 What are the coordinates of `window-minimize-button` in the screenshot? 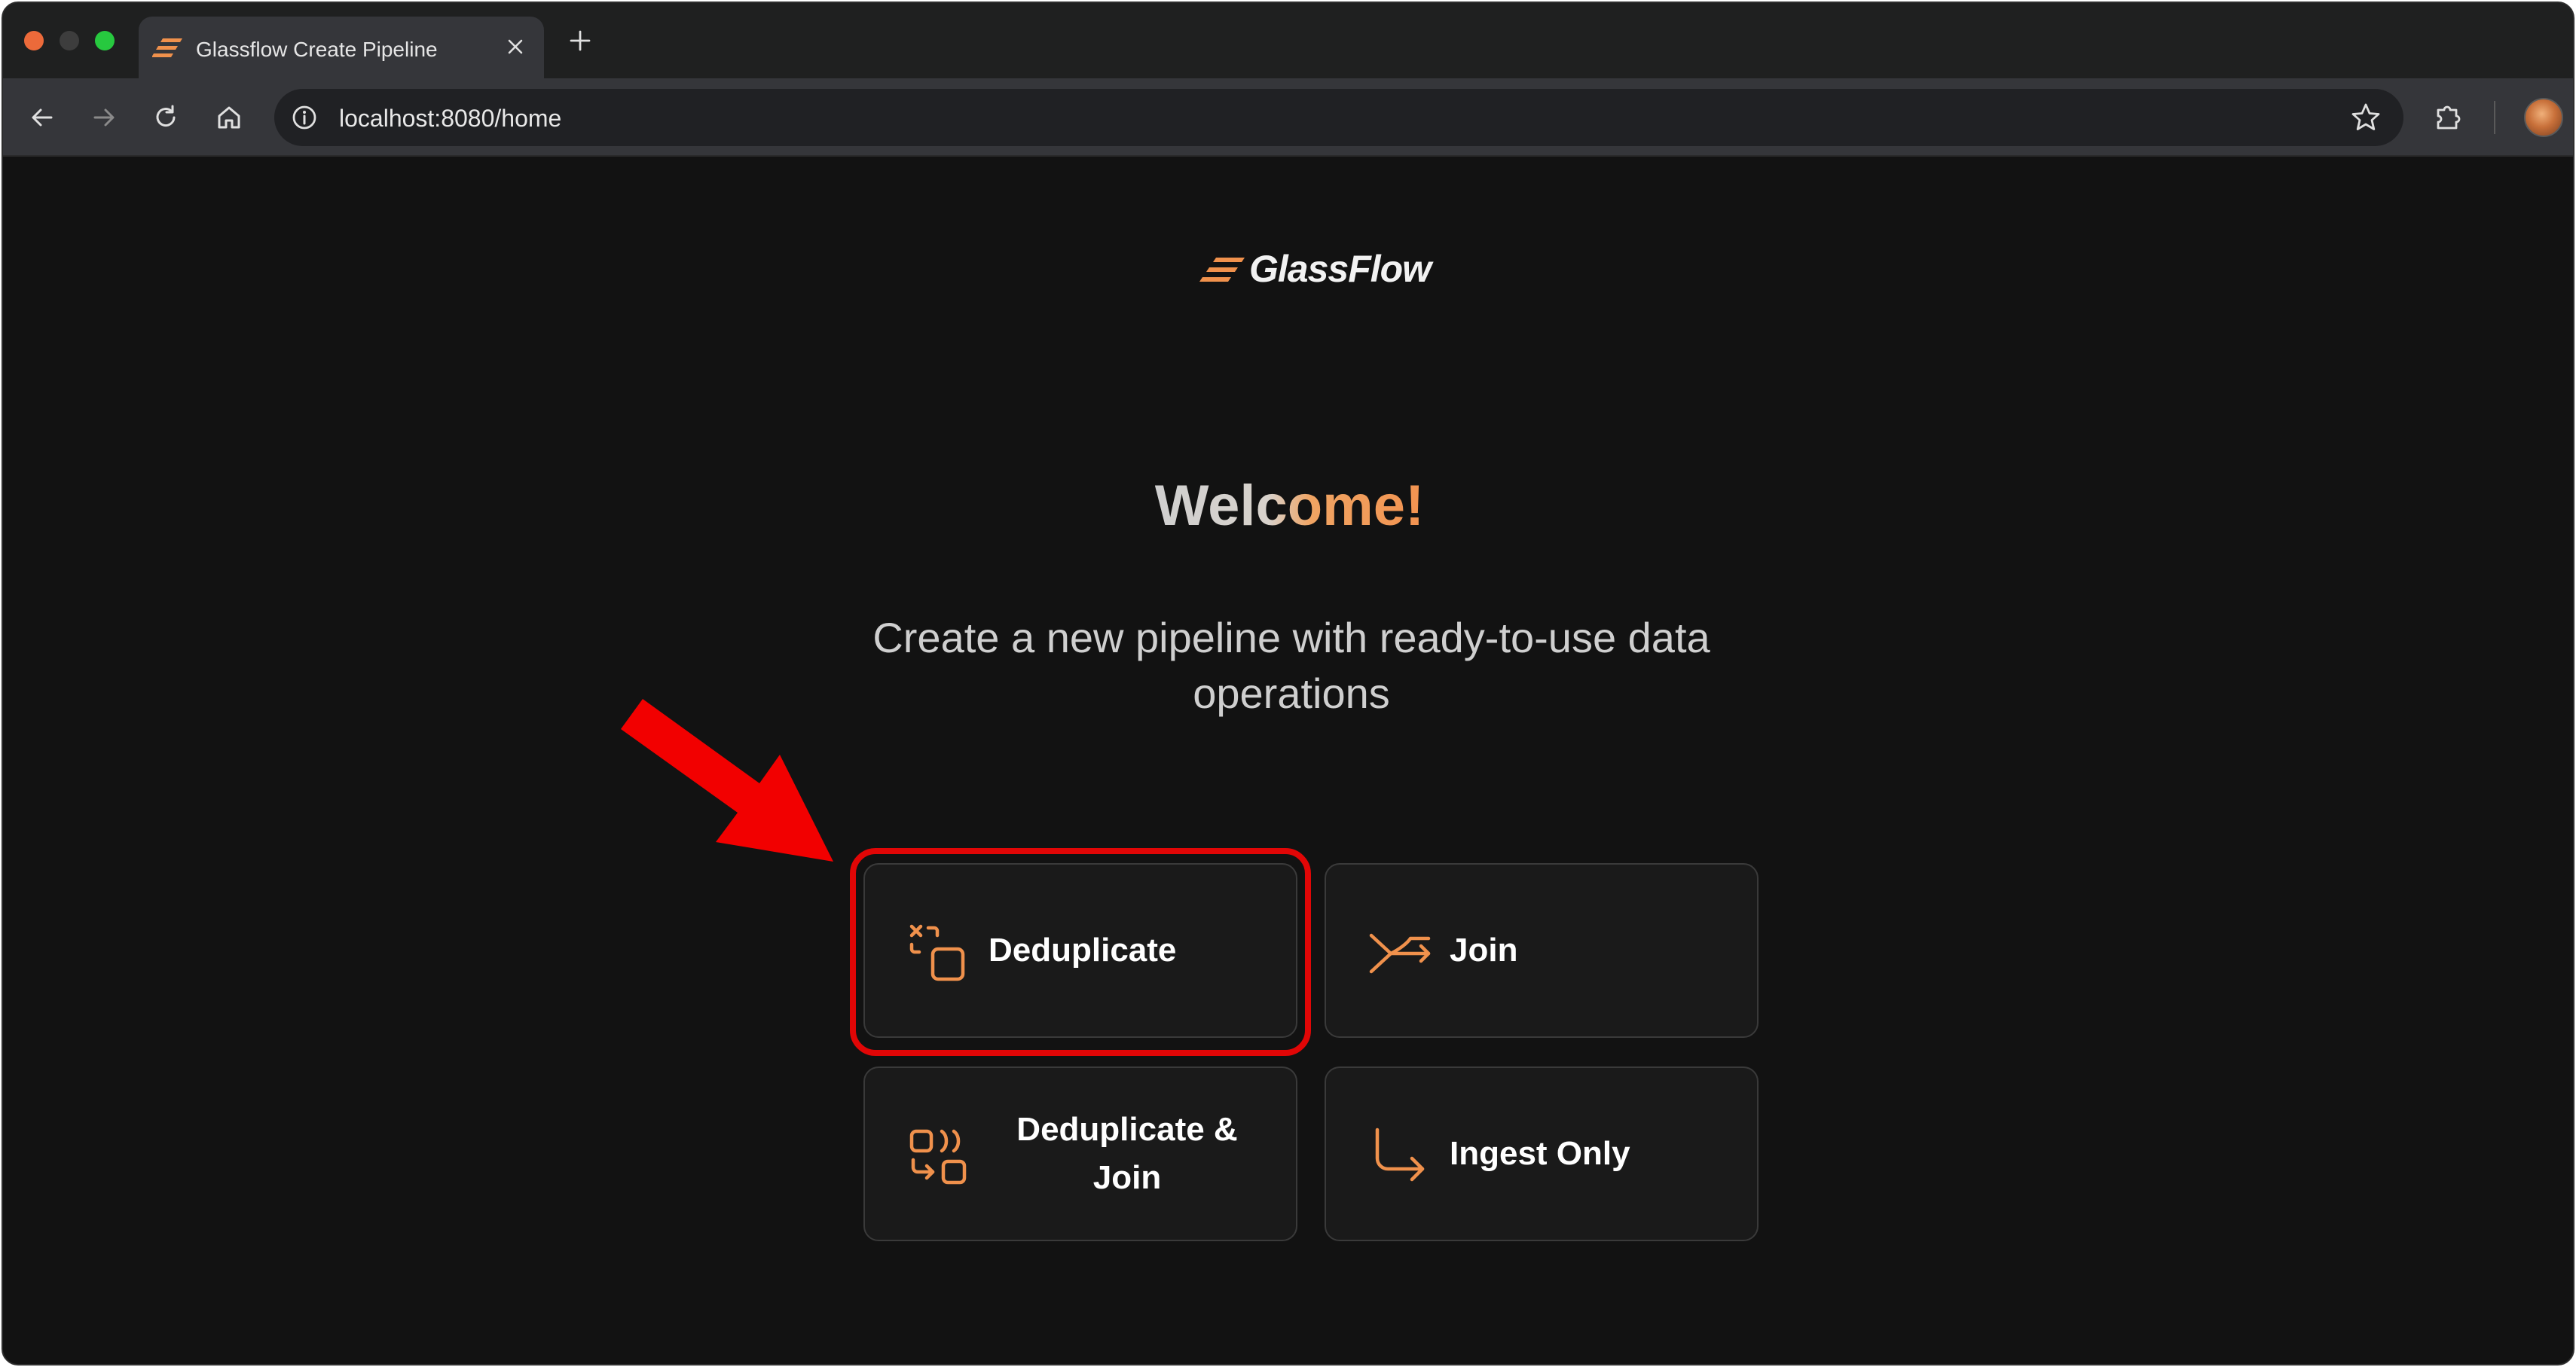 It's located at (69, 40).